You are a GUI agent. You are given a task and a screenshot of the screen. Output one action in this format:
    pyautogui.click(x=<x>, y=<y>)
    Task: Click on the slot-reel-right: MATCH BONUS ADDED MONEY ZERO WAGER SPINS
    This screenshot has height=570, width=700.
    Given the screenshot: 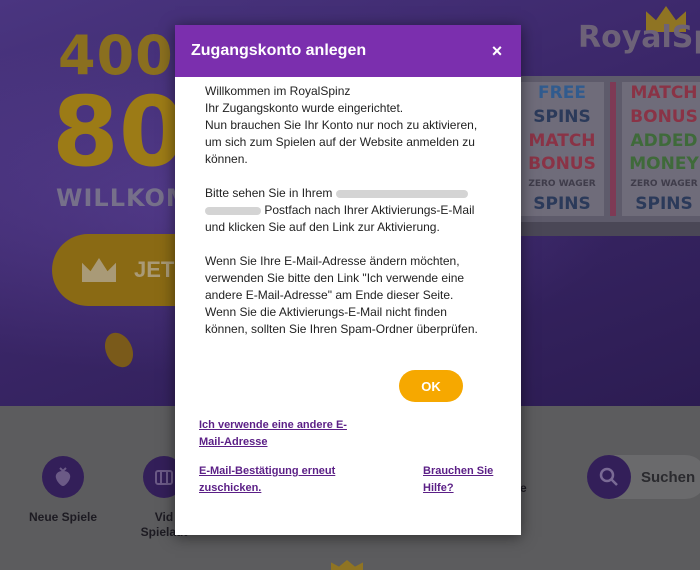 What is the action you would take?
    pyautogui.click(x=661, y=149)
    